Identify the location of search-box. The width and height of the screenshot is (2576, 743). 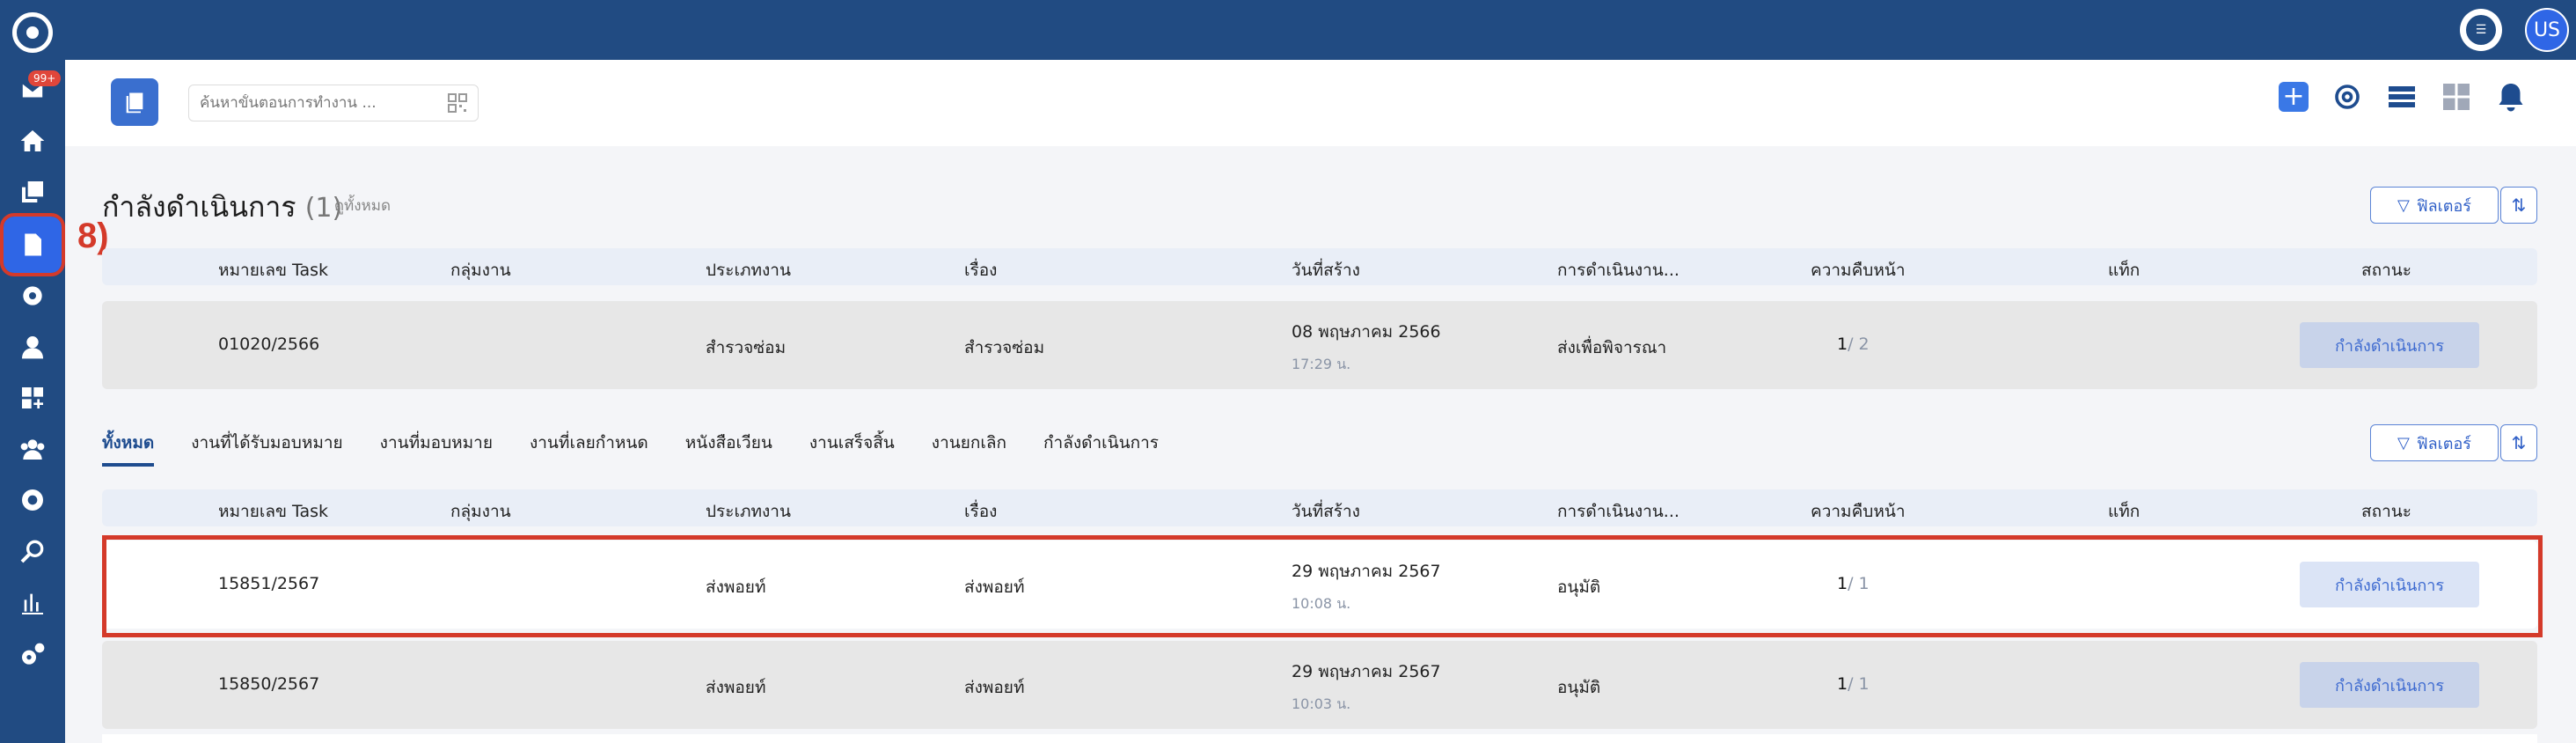
(333, 103).